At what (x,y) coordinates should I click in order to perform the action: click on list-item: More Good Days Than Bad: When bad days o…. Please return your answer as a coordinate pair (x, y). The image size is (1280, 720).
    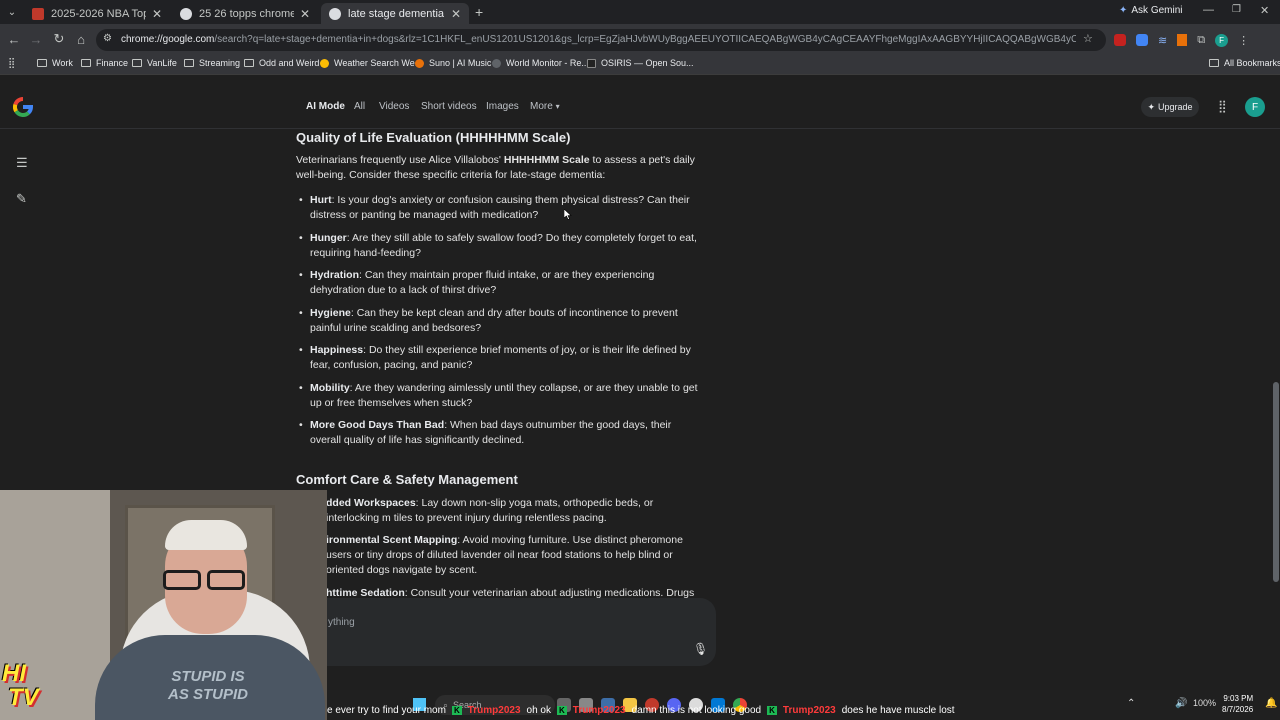
    Looking at the image, I should click on (502, 433).